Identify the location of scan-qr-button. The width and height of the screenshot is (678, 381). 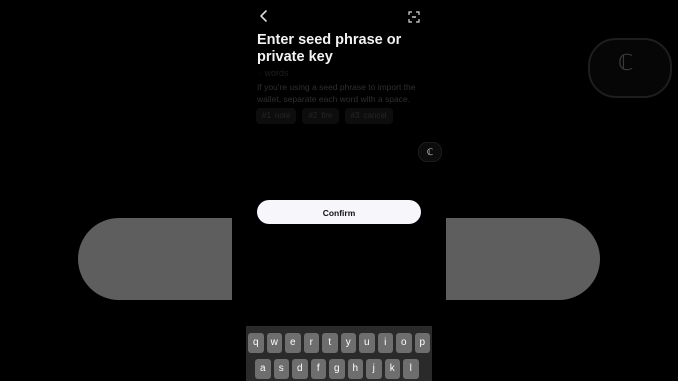
(414, 16).